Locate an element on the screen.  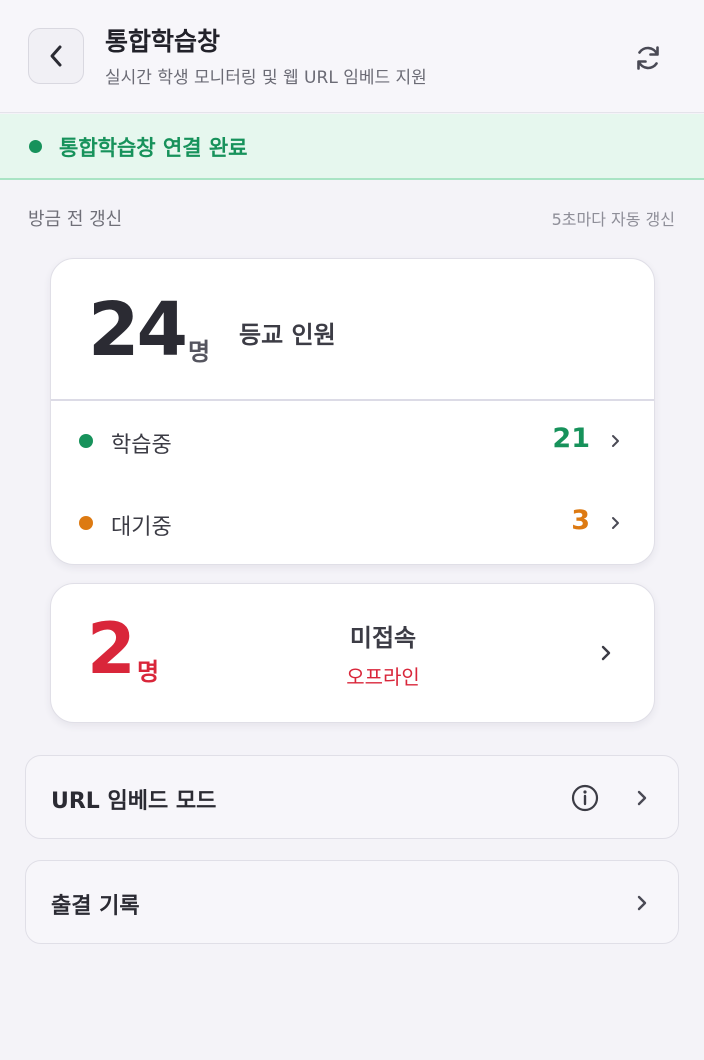
offline-count: 2 is located at coordinates (111, 649).